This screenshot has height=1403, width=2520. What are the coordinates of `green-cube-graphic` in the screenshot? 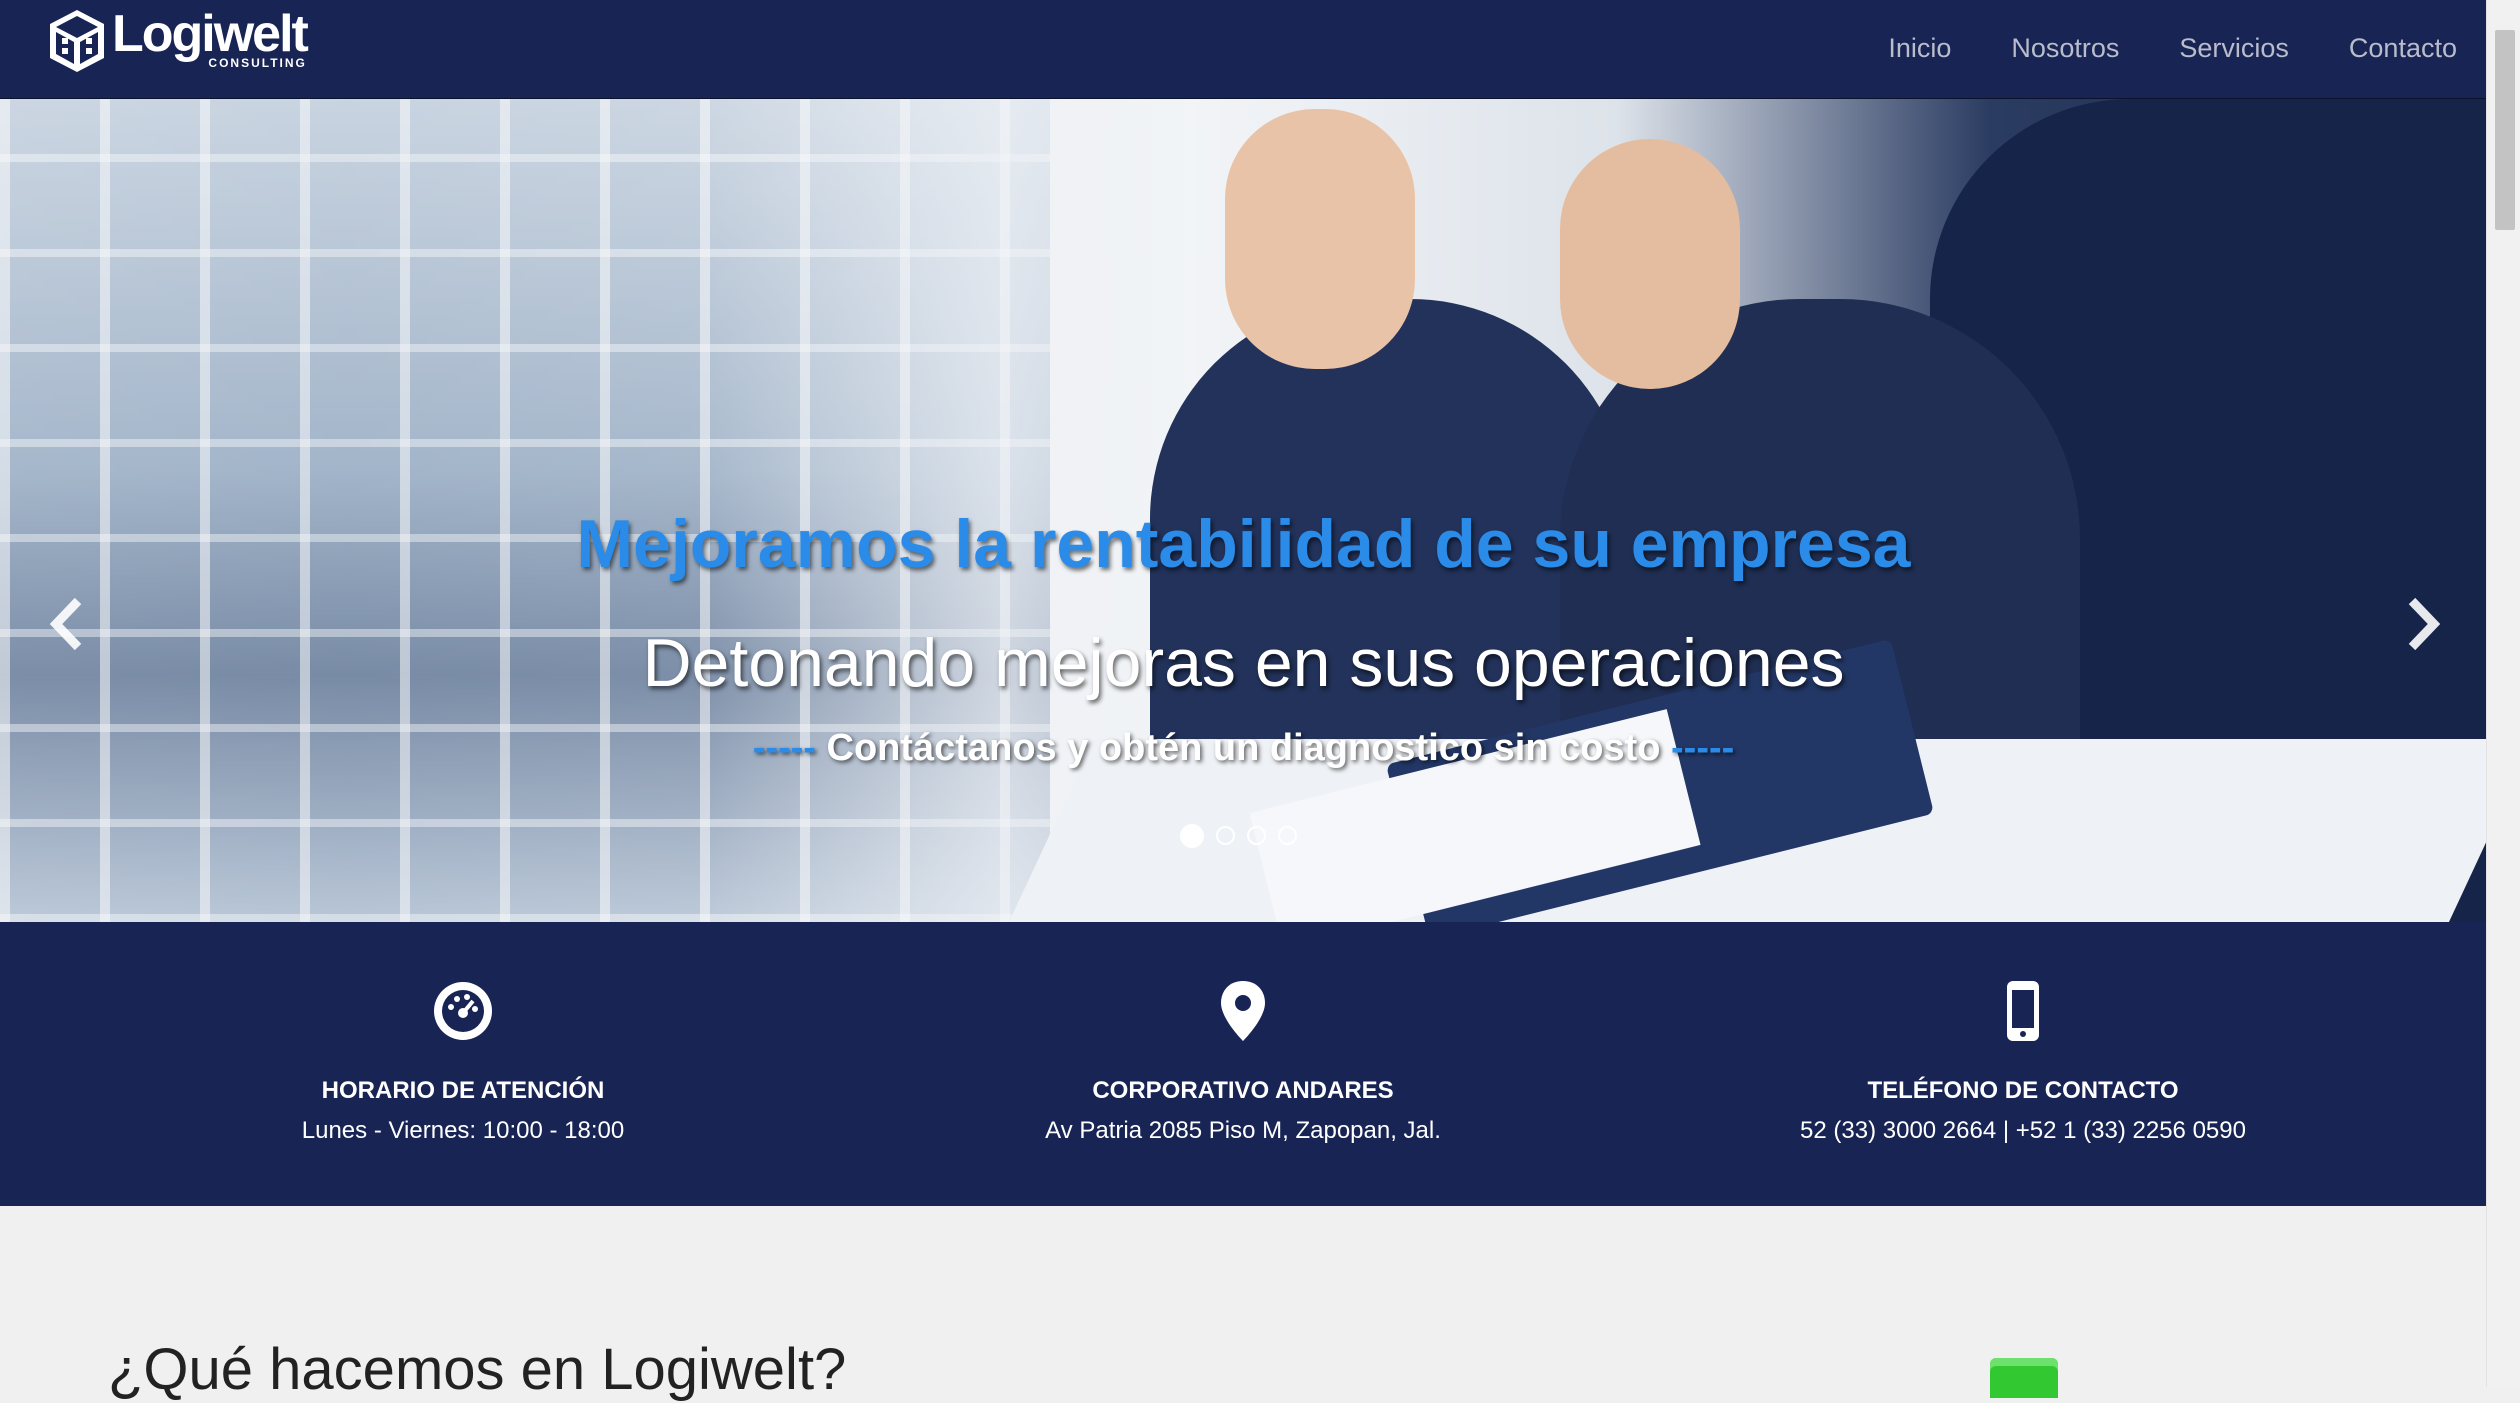 It's located at (2024, 1378).